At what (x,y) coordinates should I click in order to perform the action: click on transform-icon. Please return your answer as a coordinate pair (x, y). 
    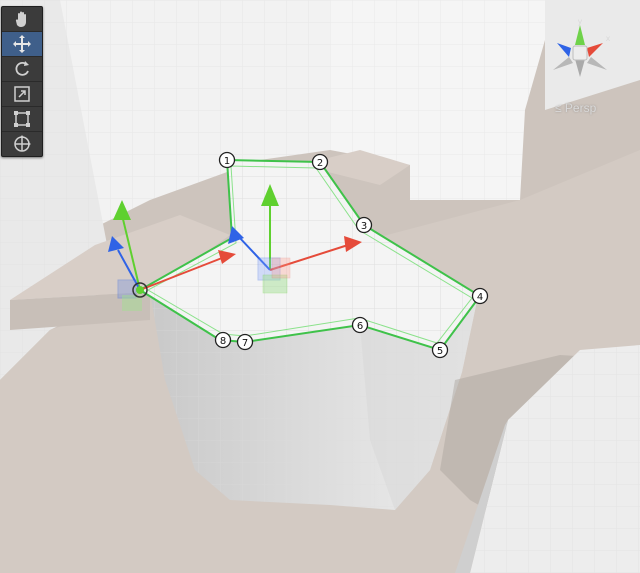
    Looking at the image, I should click on (22, 143).